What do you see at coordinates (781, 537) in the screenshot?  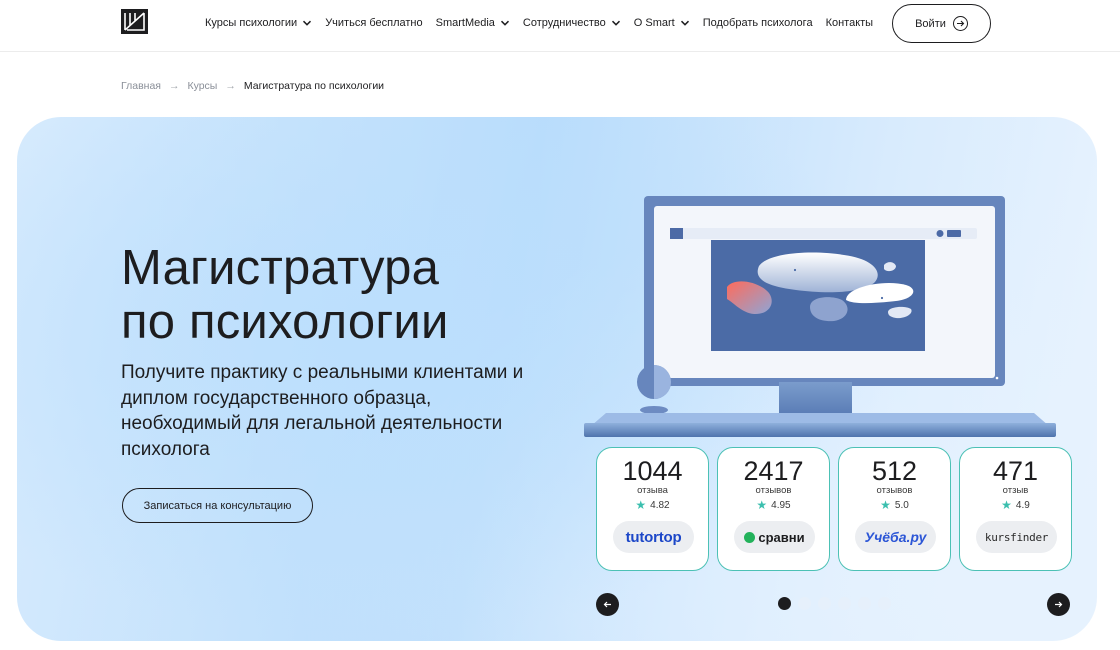 I see `brand-name: сравни` at bounding box center [781, 537].